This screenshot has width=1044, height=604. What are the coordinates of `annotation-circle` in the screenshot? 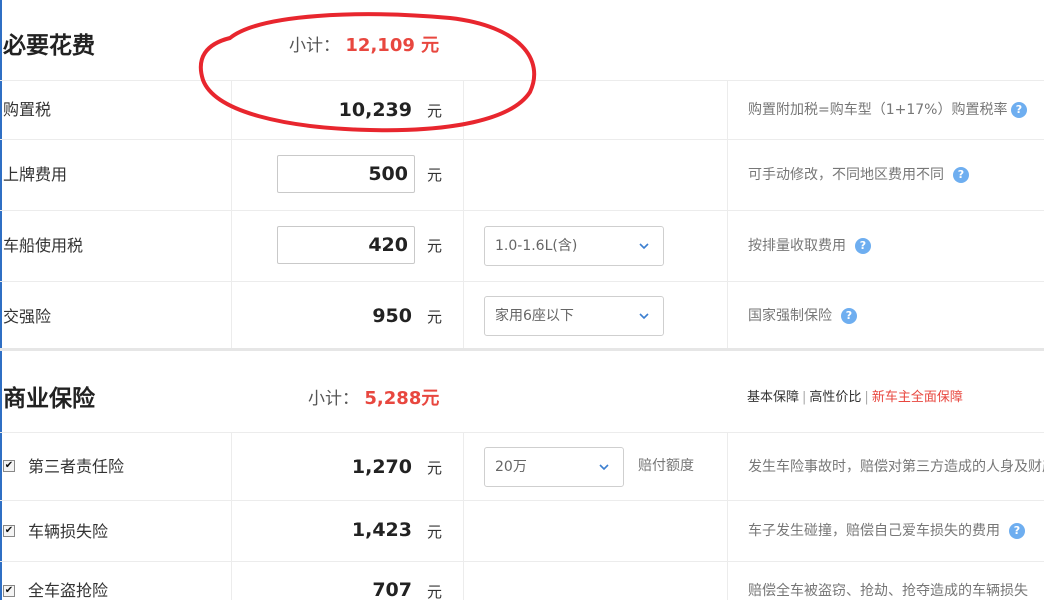 It's located at (367, 72).